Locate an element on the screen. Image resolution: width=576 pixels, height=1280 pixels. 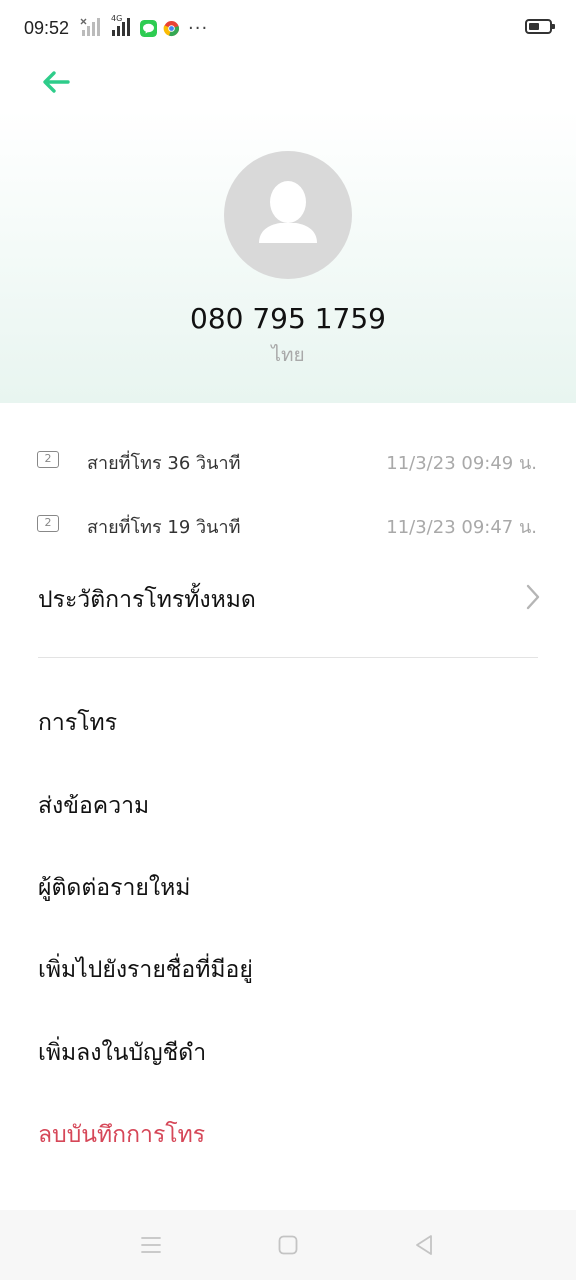
avatar is located at coordinates (288, 215).